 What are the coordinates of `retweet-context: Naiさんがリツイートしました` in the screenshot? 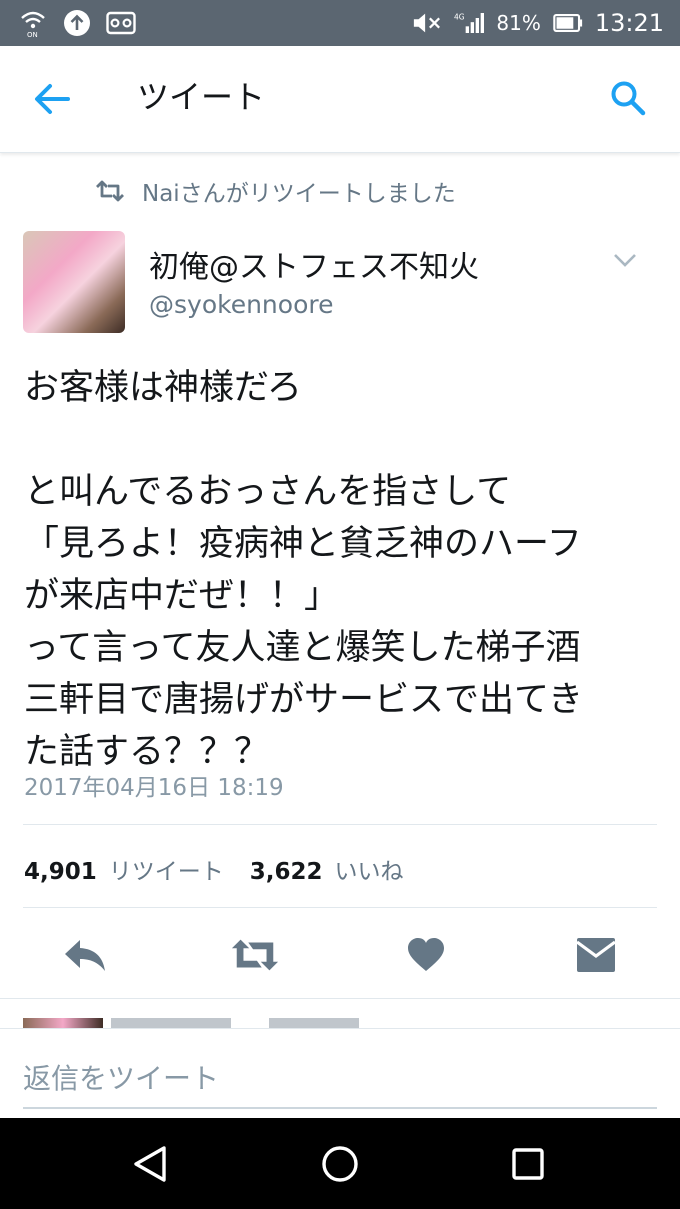 It's located at (275, 191).